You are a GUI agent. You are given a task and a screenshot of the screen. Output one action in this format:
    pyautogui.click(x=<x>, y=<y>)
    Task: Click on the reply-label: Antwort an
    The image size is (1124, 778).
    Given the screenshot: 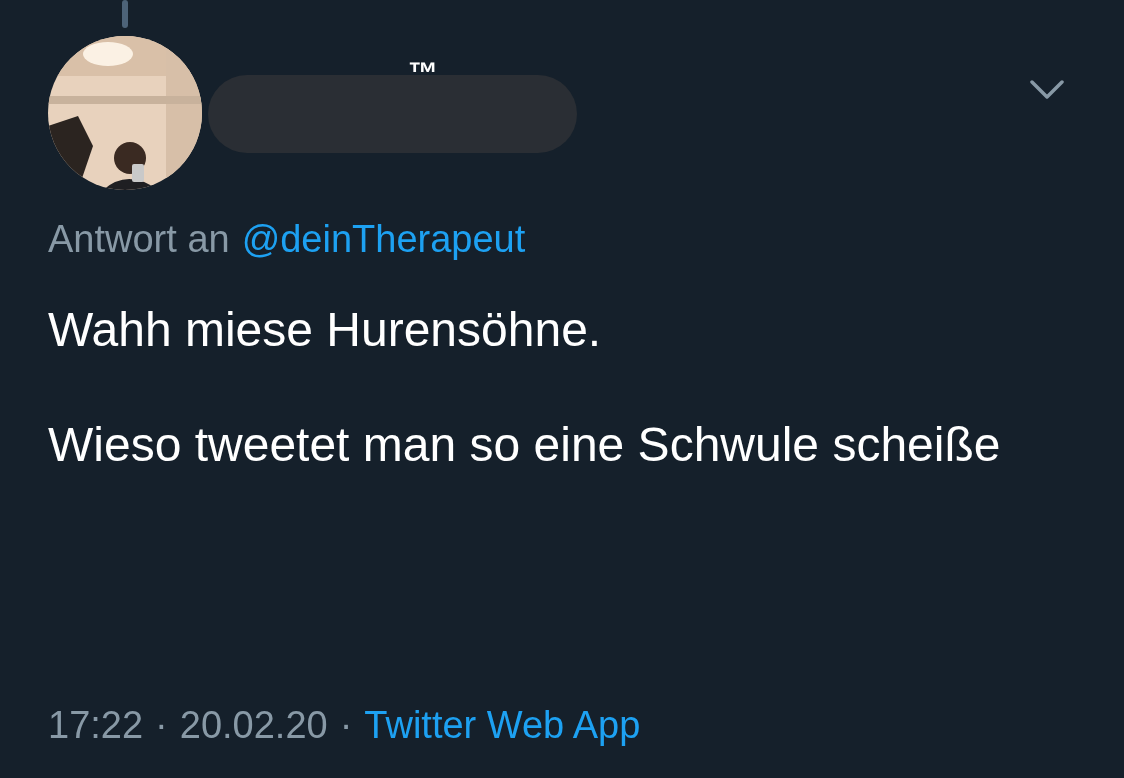 What is the action you would take?
    pyautogui.click(x=139, y=239)
    